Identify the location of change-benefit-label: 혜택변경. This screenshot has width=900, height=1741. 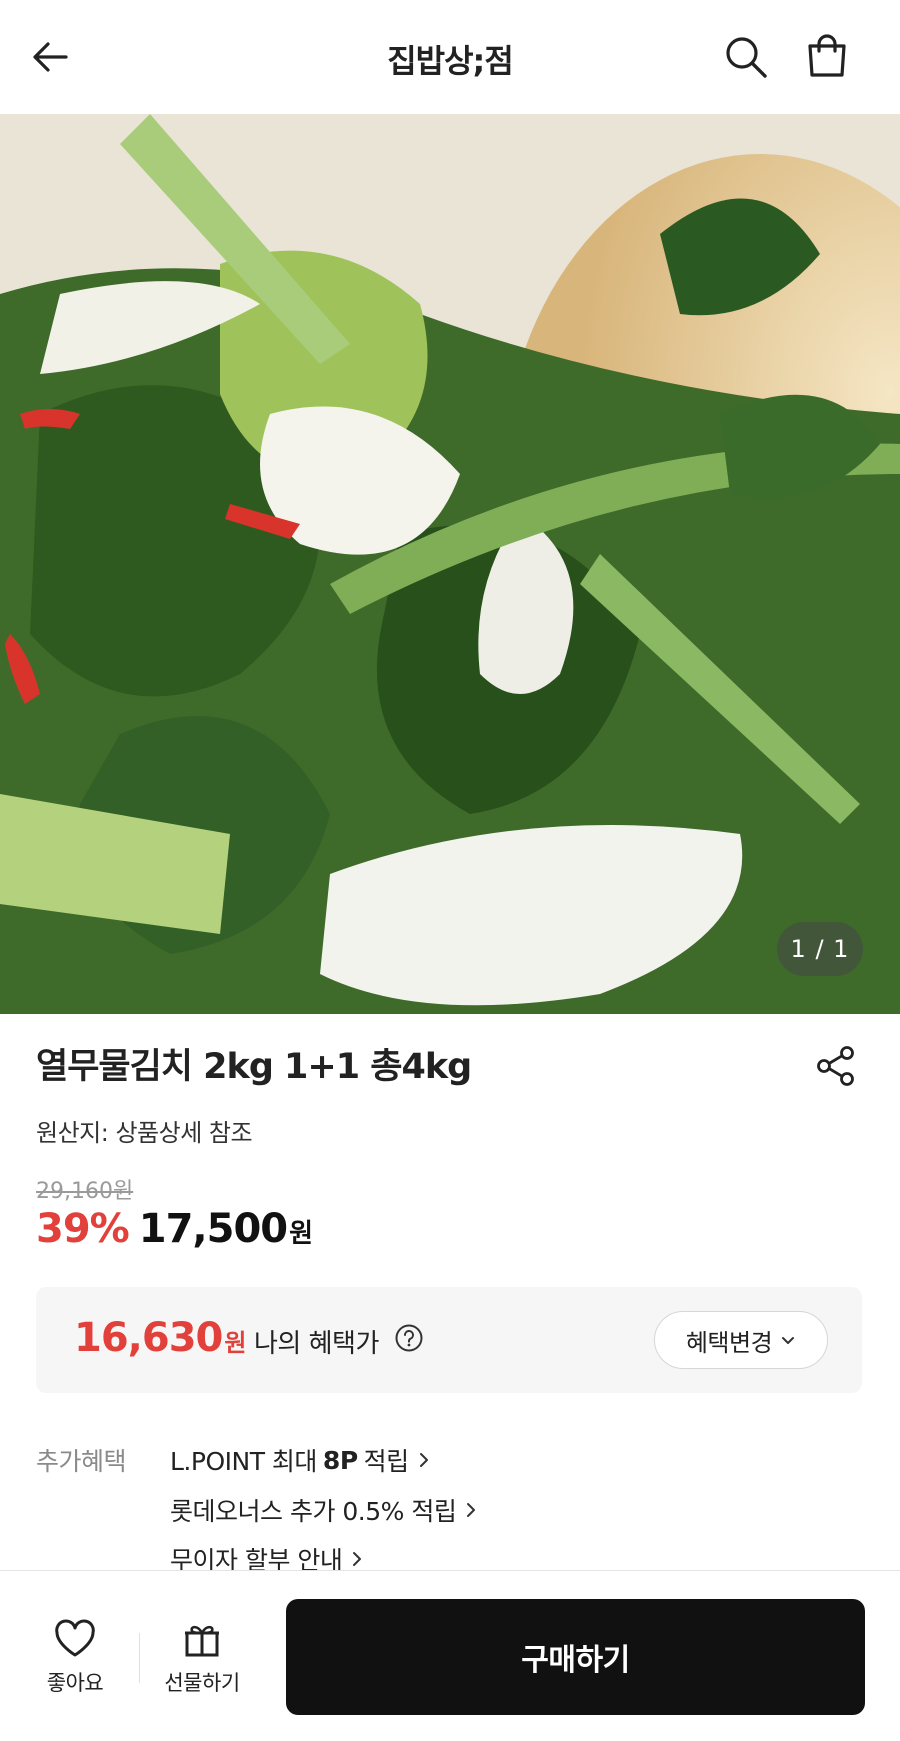
(729, 1342).